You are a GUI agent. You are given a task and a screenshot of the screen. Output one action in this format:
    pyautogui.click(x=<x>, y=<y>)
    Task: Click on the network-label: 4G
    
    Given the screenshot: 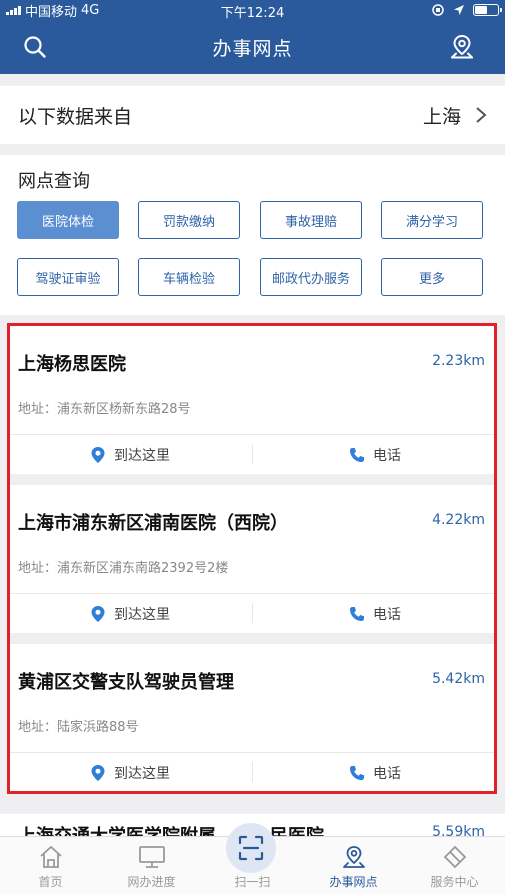 What is the action you would take?
    pyautogui.click(x=90, y=10)
    